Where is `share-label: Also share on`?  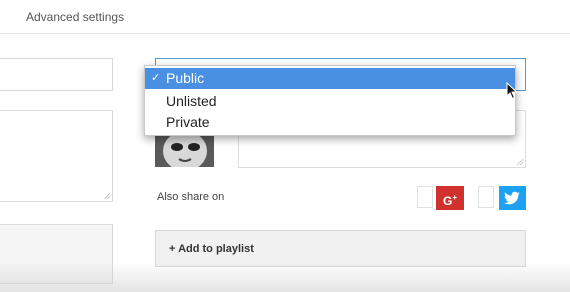 share-label: Also share on is located at coordinates (191, 197).